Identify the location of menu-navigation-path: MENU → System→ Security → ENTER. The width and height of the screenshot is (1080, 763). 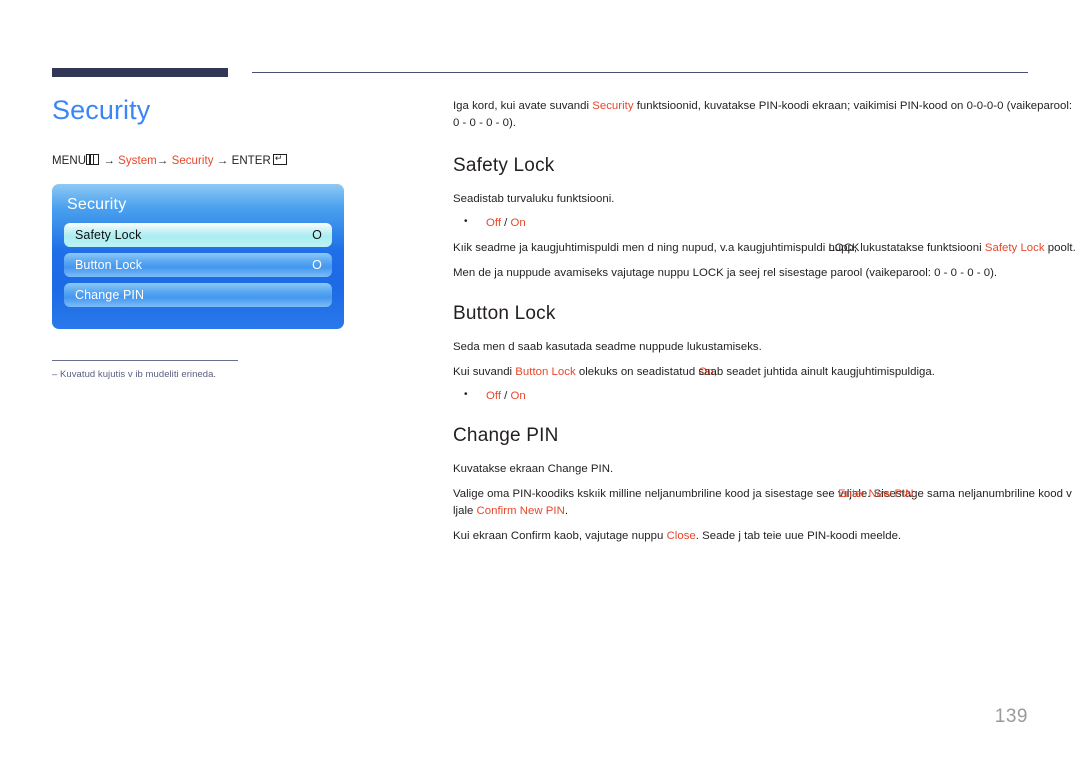
(237, 160).